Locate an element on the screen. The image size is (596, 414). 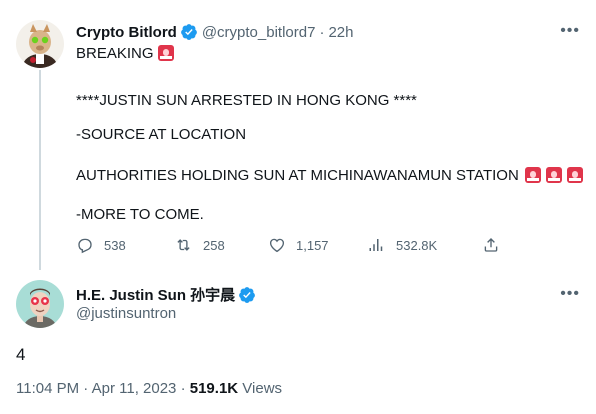
share-icon is located at coordinates (491, 245).